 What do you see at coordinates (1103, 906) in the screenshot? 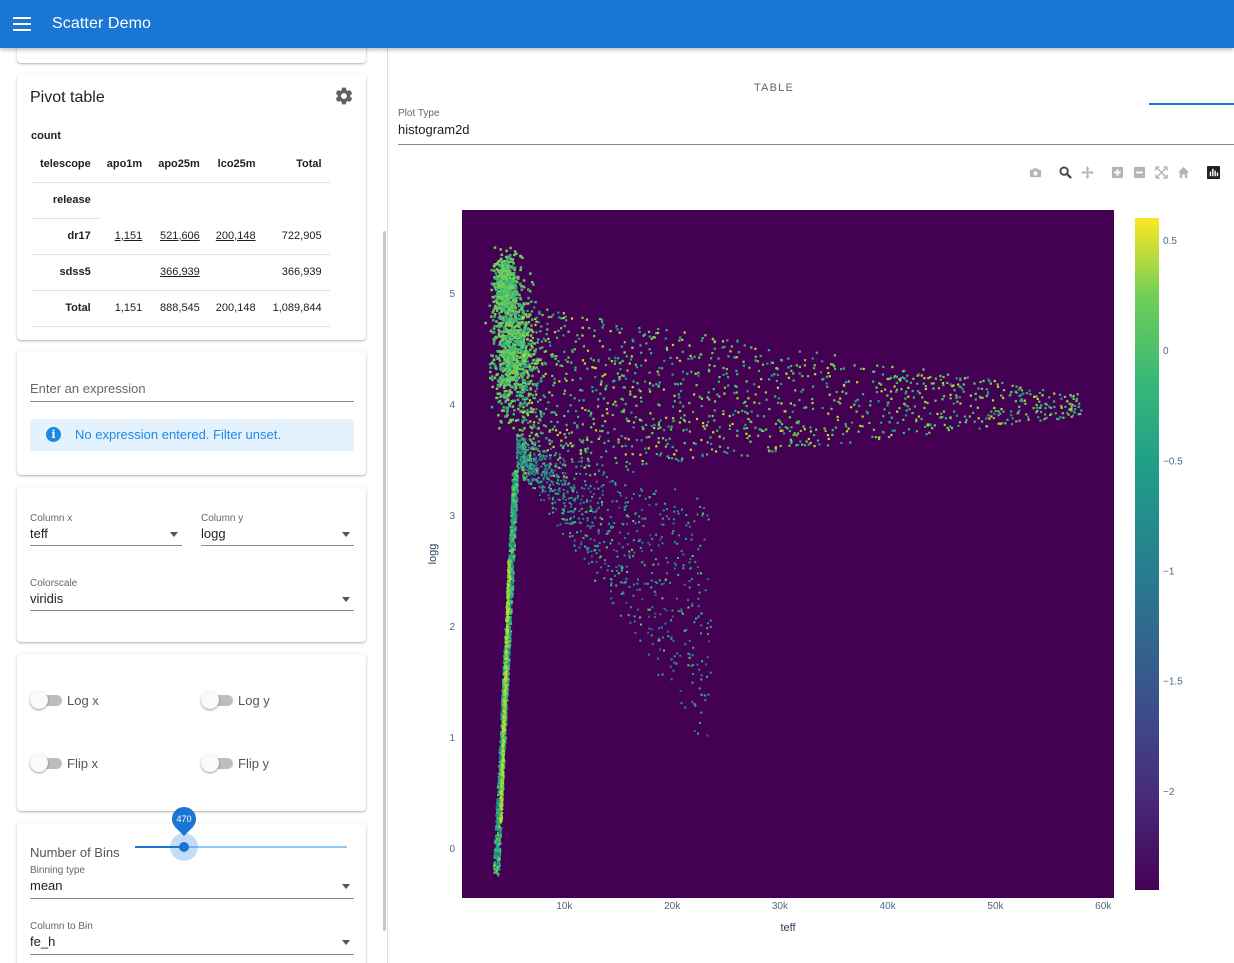
I see `x-tick-label: 60k` at bounding box center [1103, 906].